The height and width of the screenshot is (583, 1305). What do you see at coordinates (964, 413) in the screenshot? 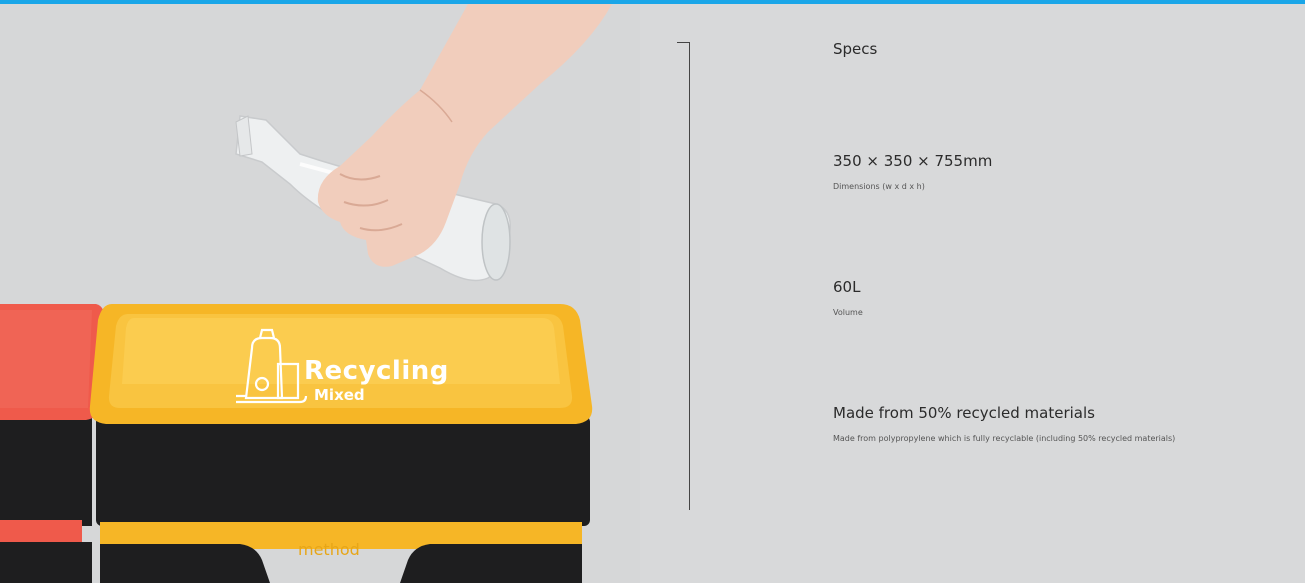
I see `spec-material-value: Made from 50% recycled materials` at bounding box center [964, 413].